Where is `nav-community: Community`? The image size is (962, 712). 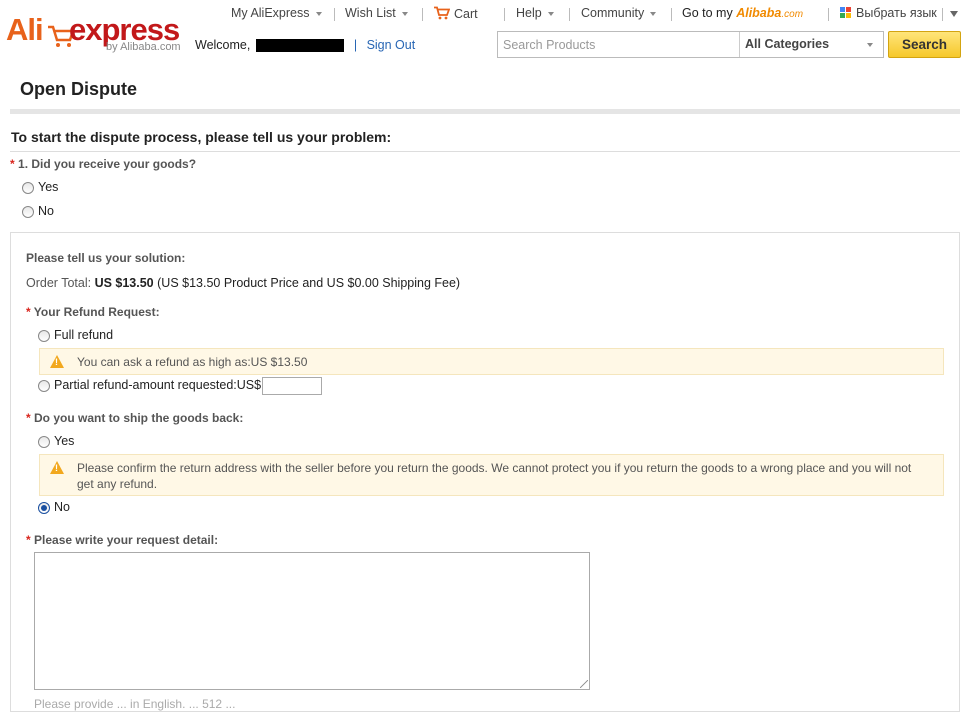 nav-community: Community is located at coordinates (619, 13).